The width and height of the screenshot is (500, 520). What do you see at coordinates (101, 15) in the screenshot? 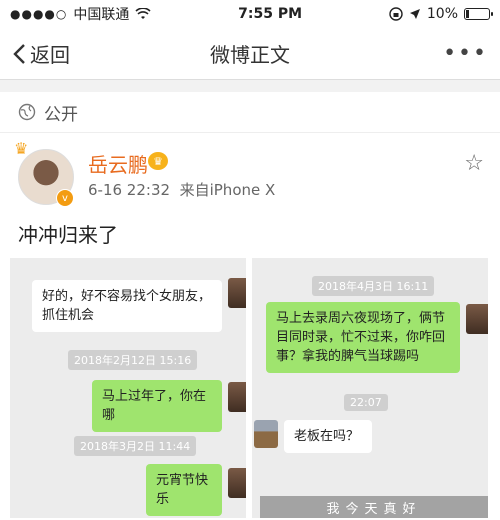
I see `carrier-label: 中国联通` at bounding box center [101, 15].